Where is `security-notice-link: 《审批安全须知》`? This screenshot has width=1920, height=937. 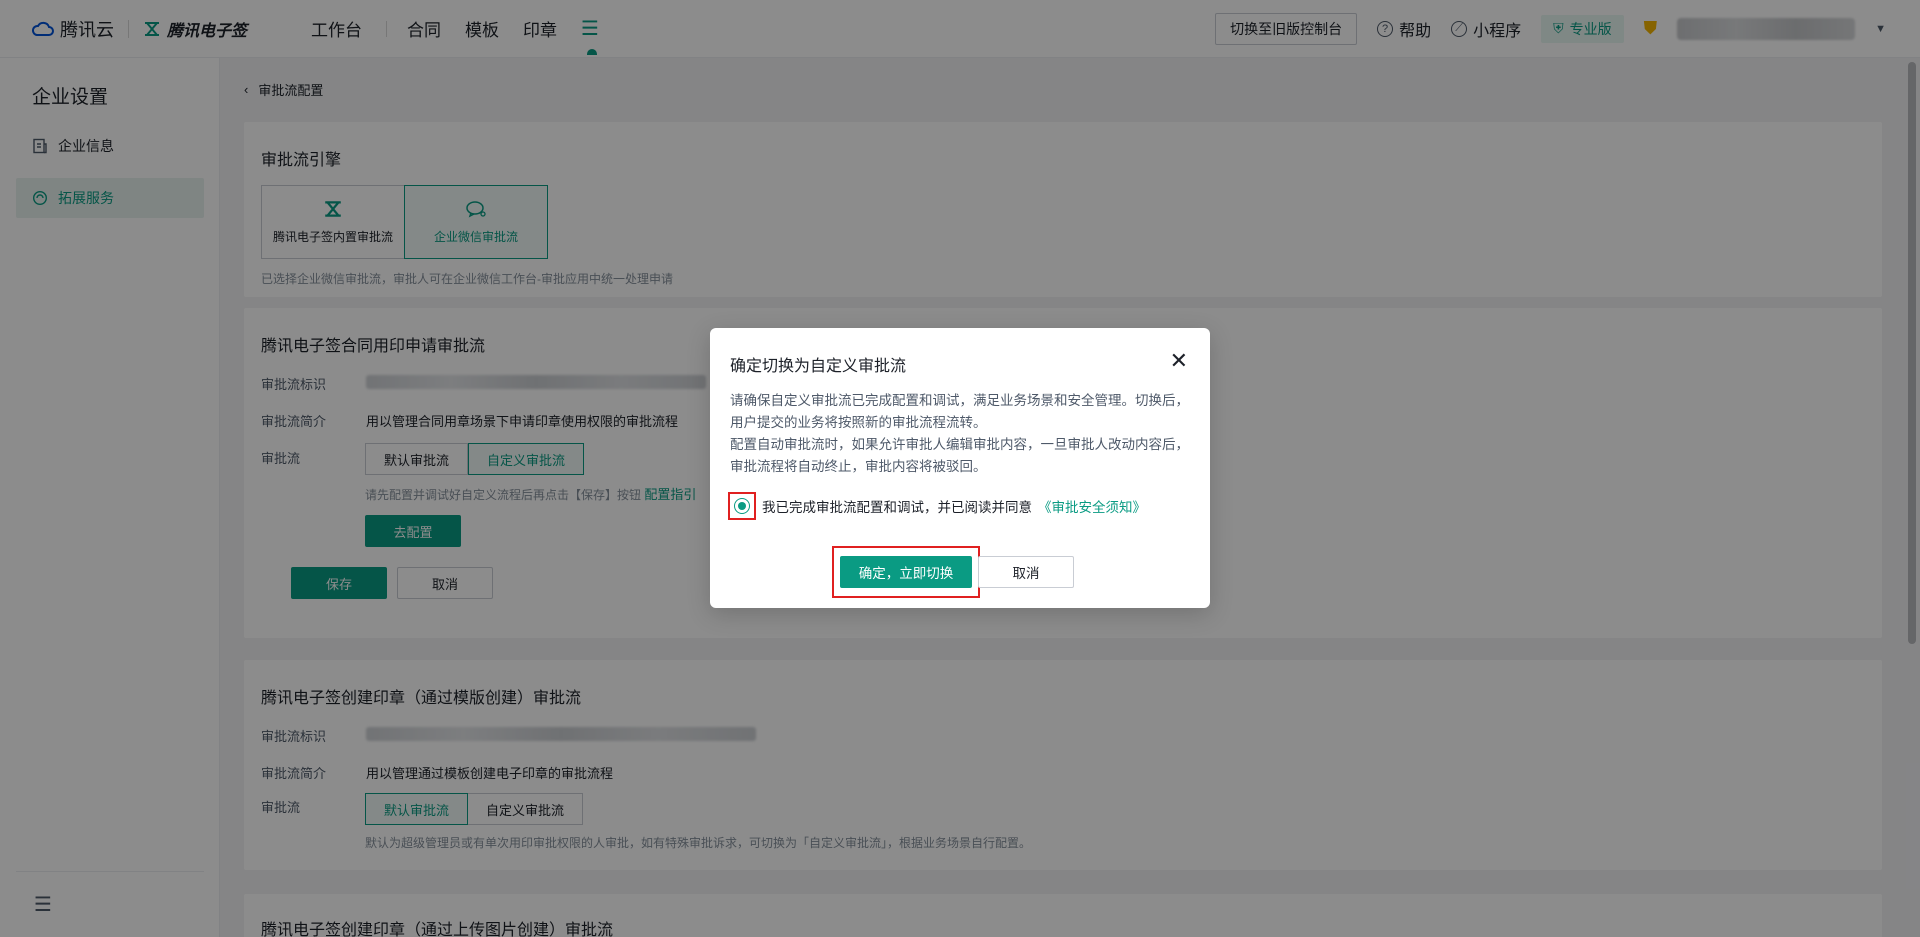 security-notice-link: 《审批安全须知》 is located at coordinates (1092, 506).